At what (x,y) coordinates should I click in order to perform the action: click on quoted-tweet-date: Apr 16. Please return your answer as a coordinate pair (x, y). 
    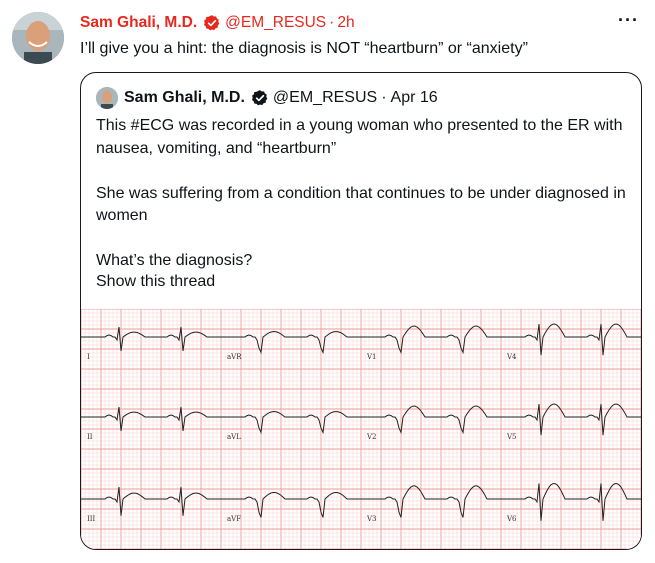
    Looking at the image, I should click on (414, 97).